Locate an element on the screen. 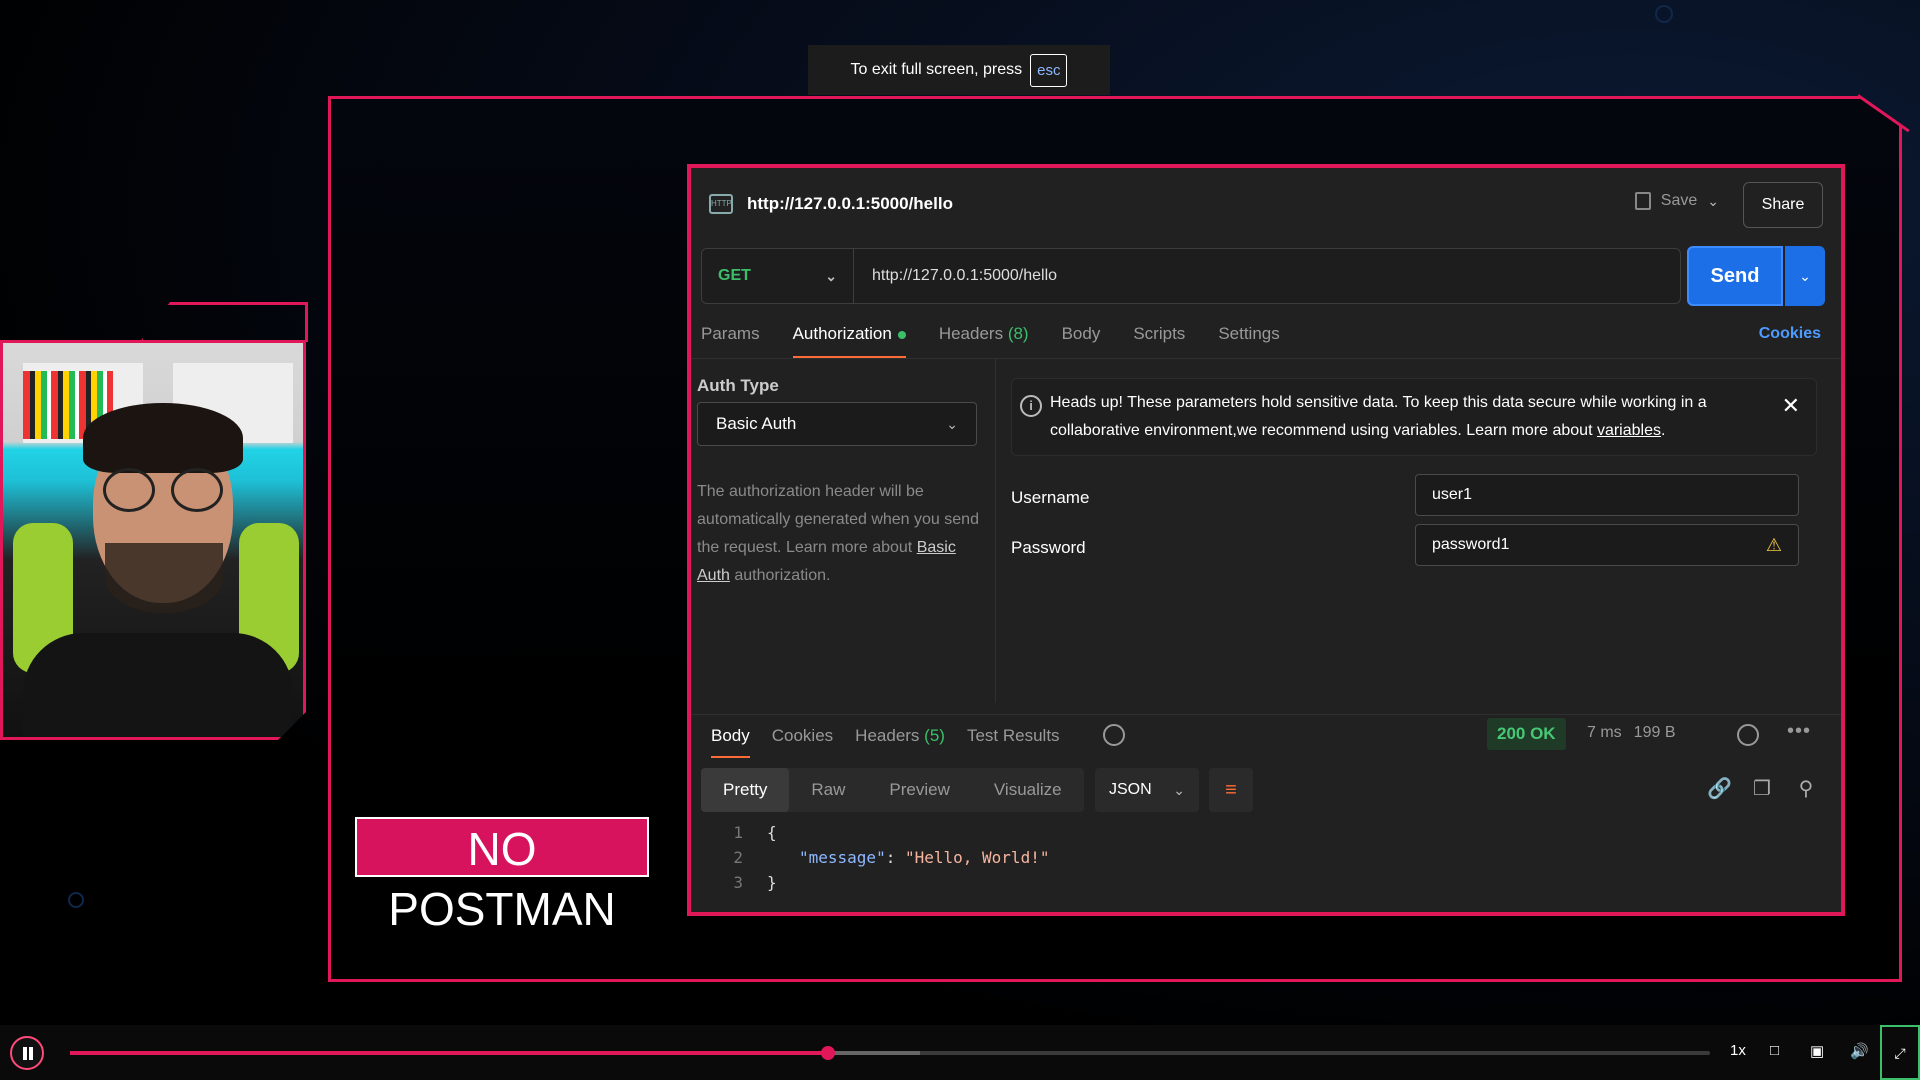 The image size is (1920, 1080). method-value: GET is located at coordinates (734, 275).